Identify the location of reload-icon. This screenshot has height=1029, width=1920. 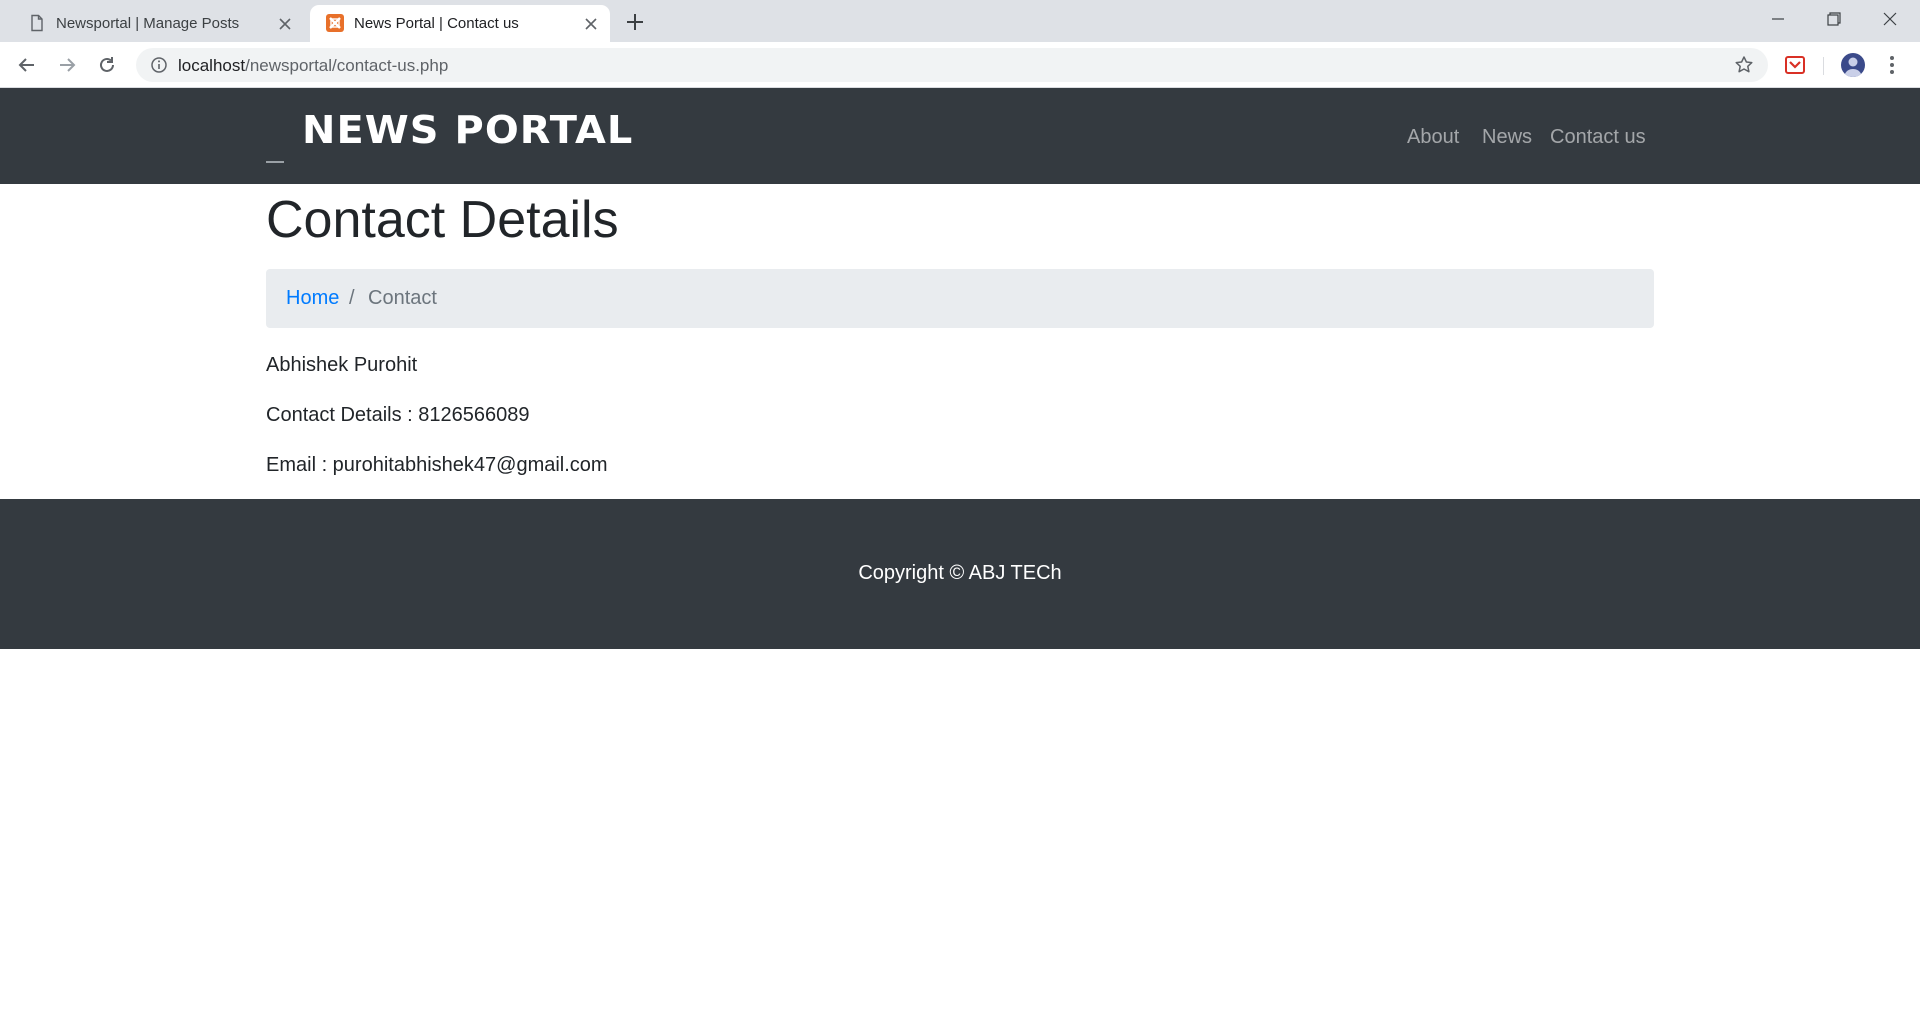
(107, 64).